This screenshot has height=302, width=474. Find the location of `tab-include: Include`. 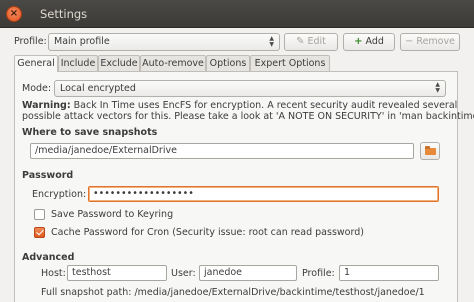

tab-include: Include is located at coordinates (78, 63).